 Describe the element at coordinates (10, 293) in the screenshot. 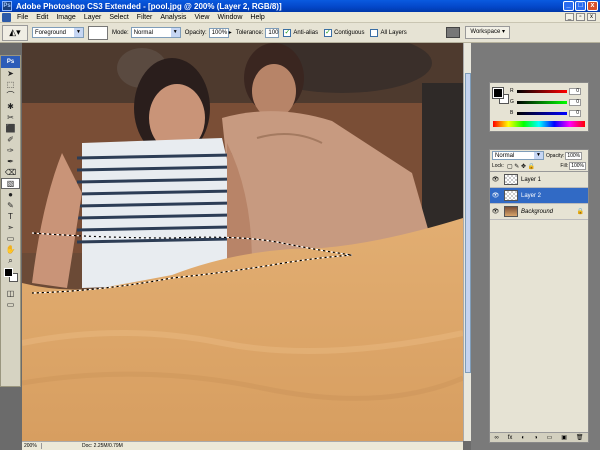

I see `quick-mask-icon: ◫` at that location.